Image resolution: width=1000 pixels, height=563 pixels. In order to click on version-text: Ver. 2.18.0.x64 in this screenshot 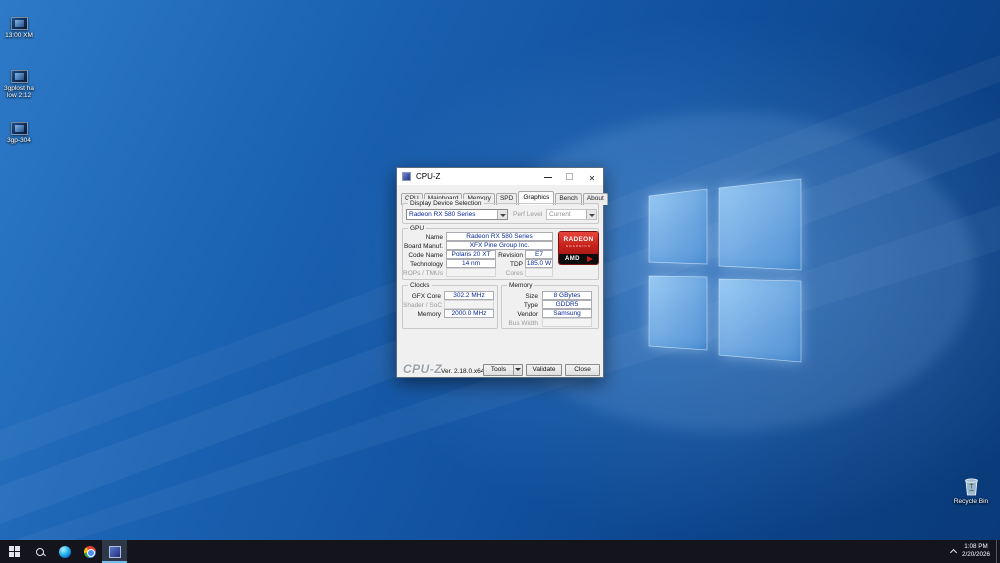, I will do `click(463, 371)`.